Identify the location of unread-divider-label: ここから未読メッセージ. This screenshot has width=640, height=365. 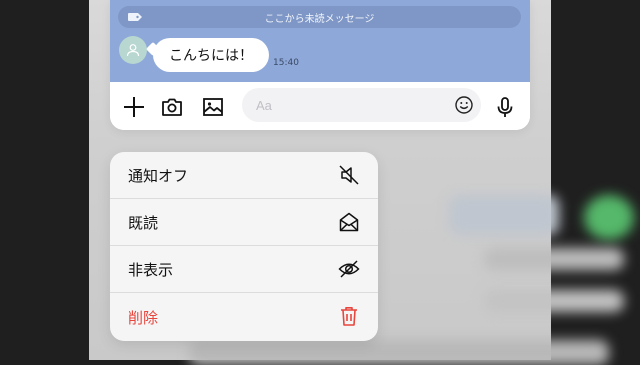
(319, 19).